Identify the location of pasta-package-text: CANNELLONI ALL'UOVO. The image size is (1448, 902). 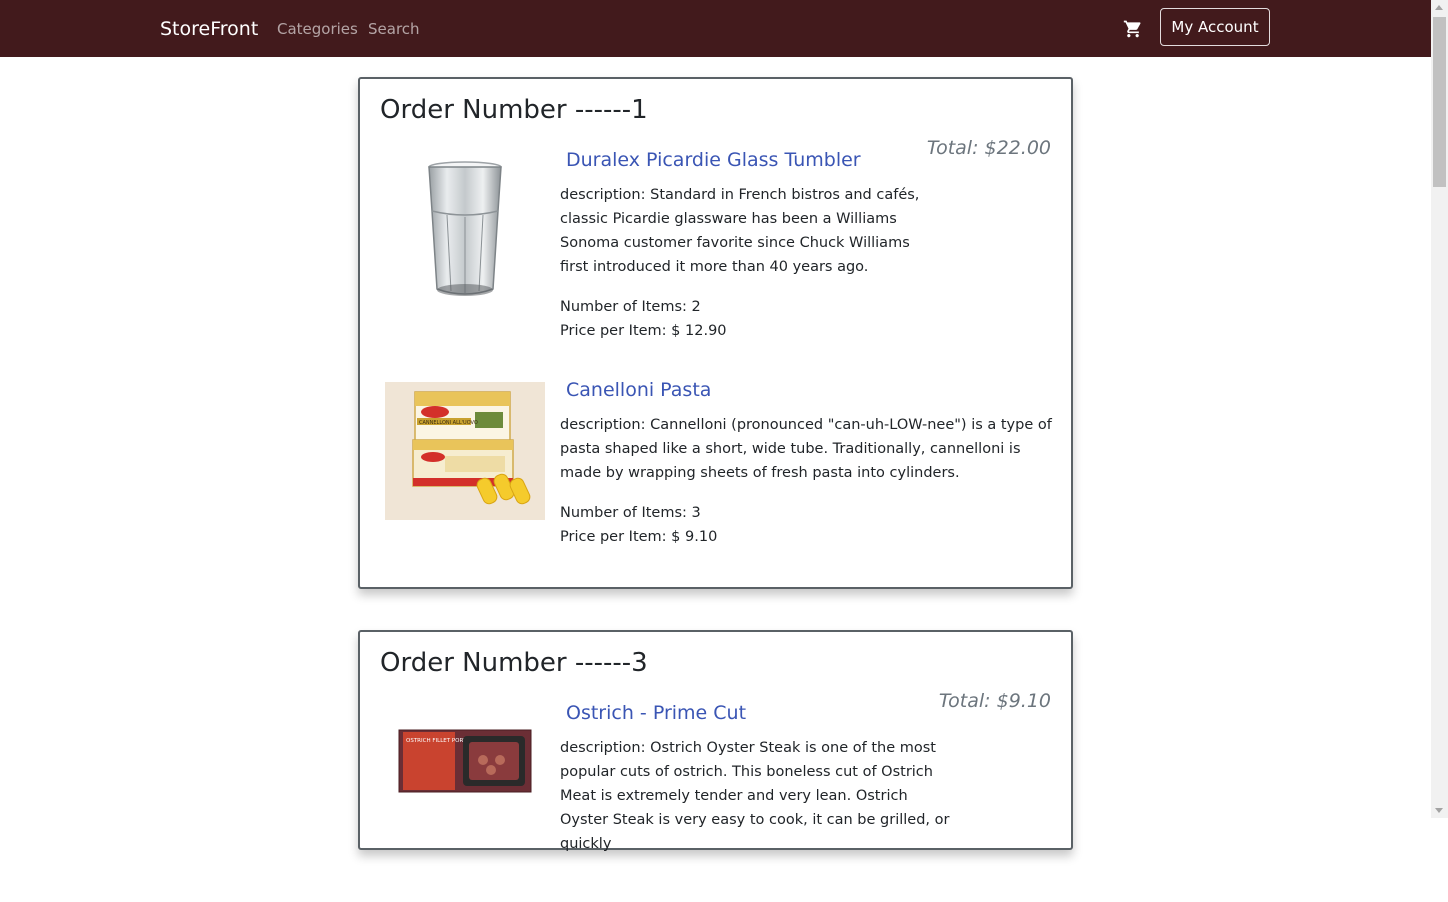
(448, 423).